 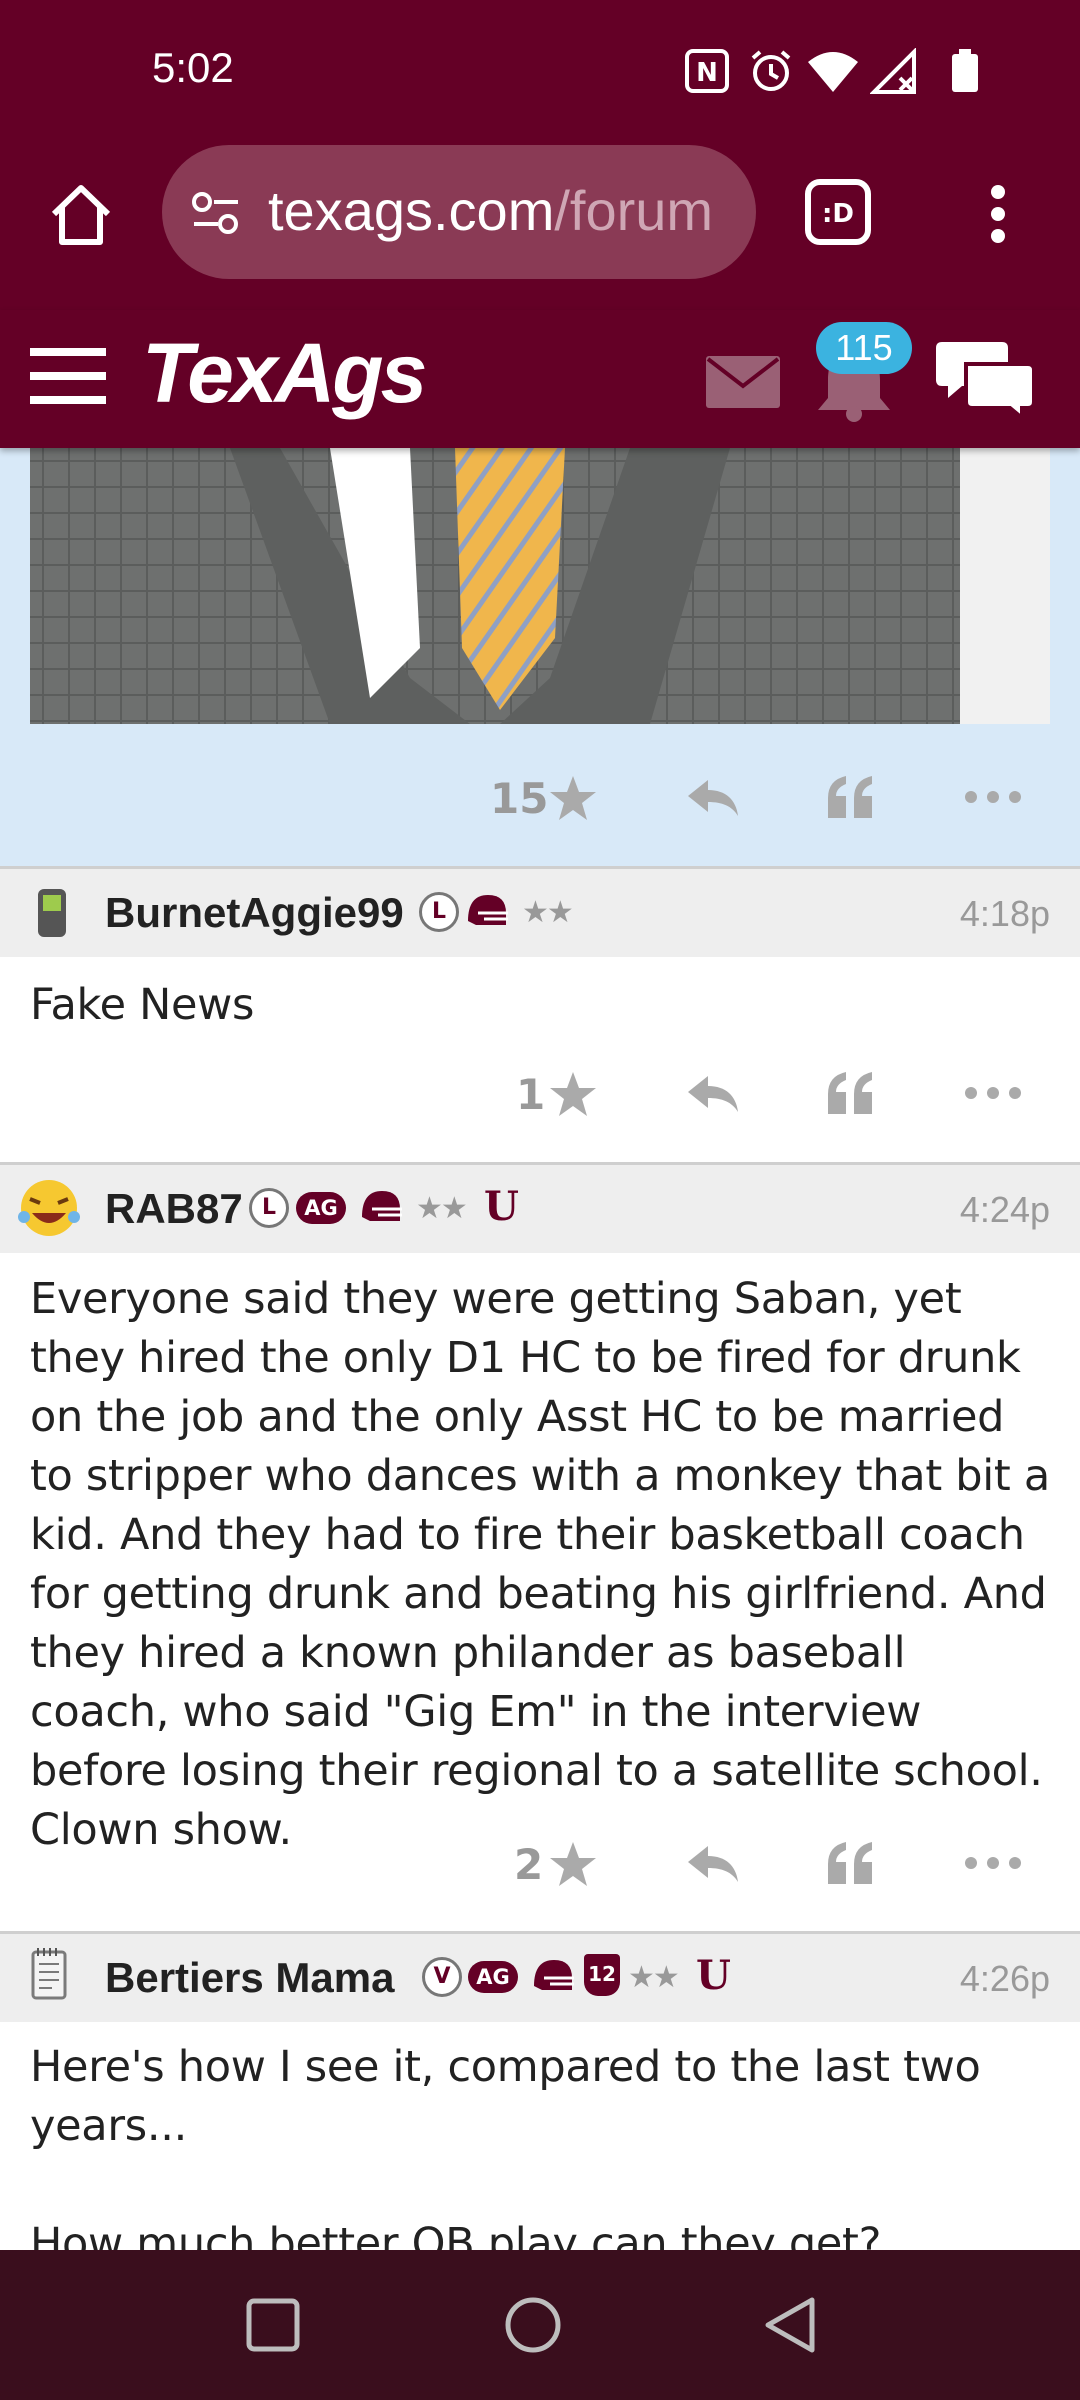 I want to click on nfc-icon: N, so click(x=707, y=71).